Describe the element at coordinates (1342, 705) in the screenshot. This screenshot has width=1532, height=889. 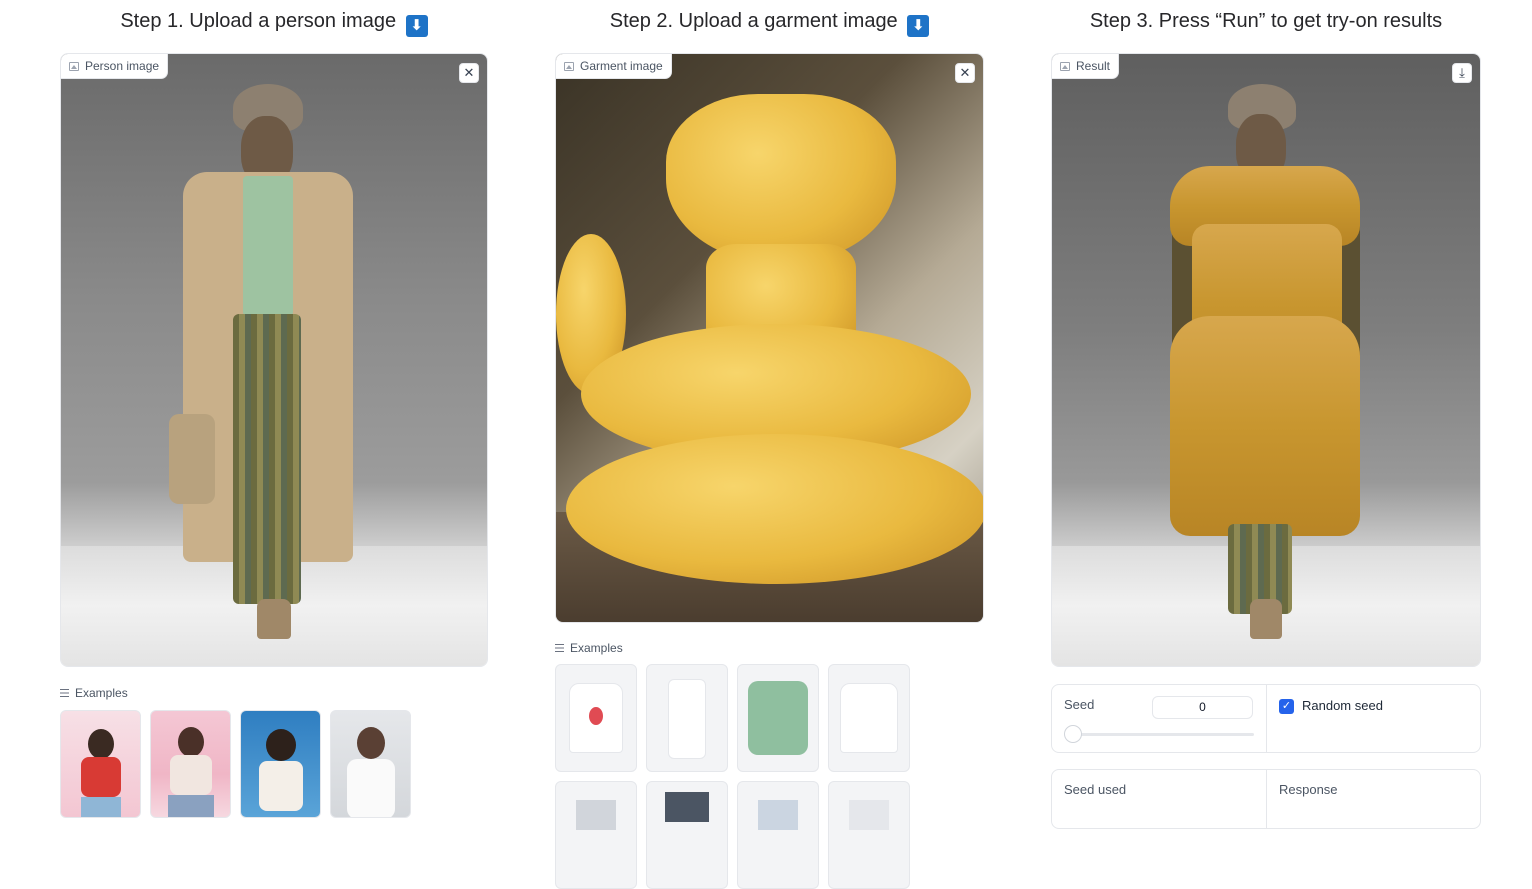
I see `random-seed-label: Random seed` at that location.